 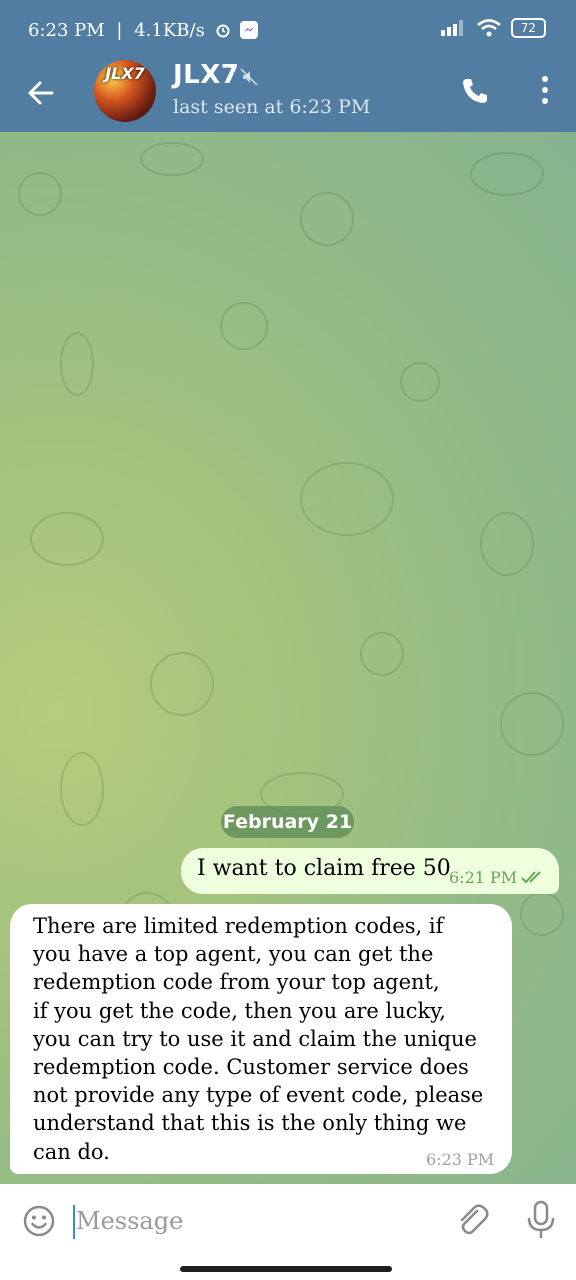 I want to click on more-vertical-icon, so click(x=545, y=90).